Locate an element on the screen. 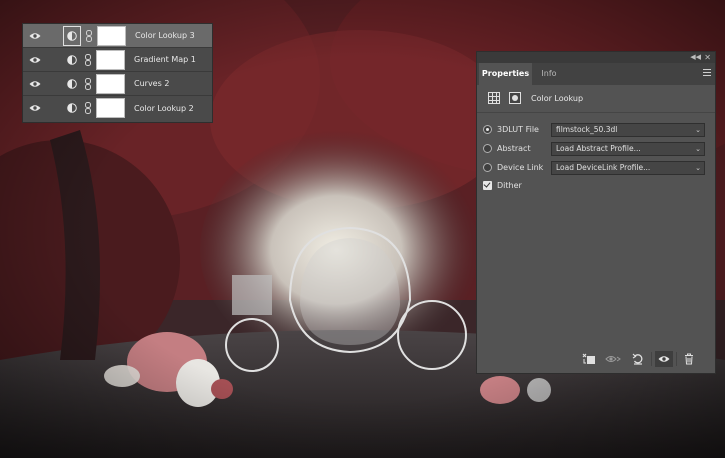 Image resolution: width=725 pixels, height=458 pixels. 3dlut-file-select: filmstock_50.3dl ⌄ is located at coordinates (628, 130).